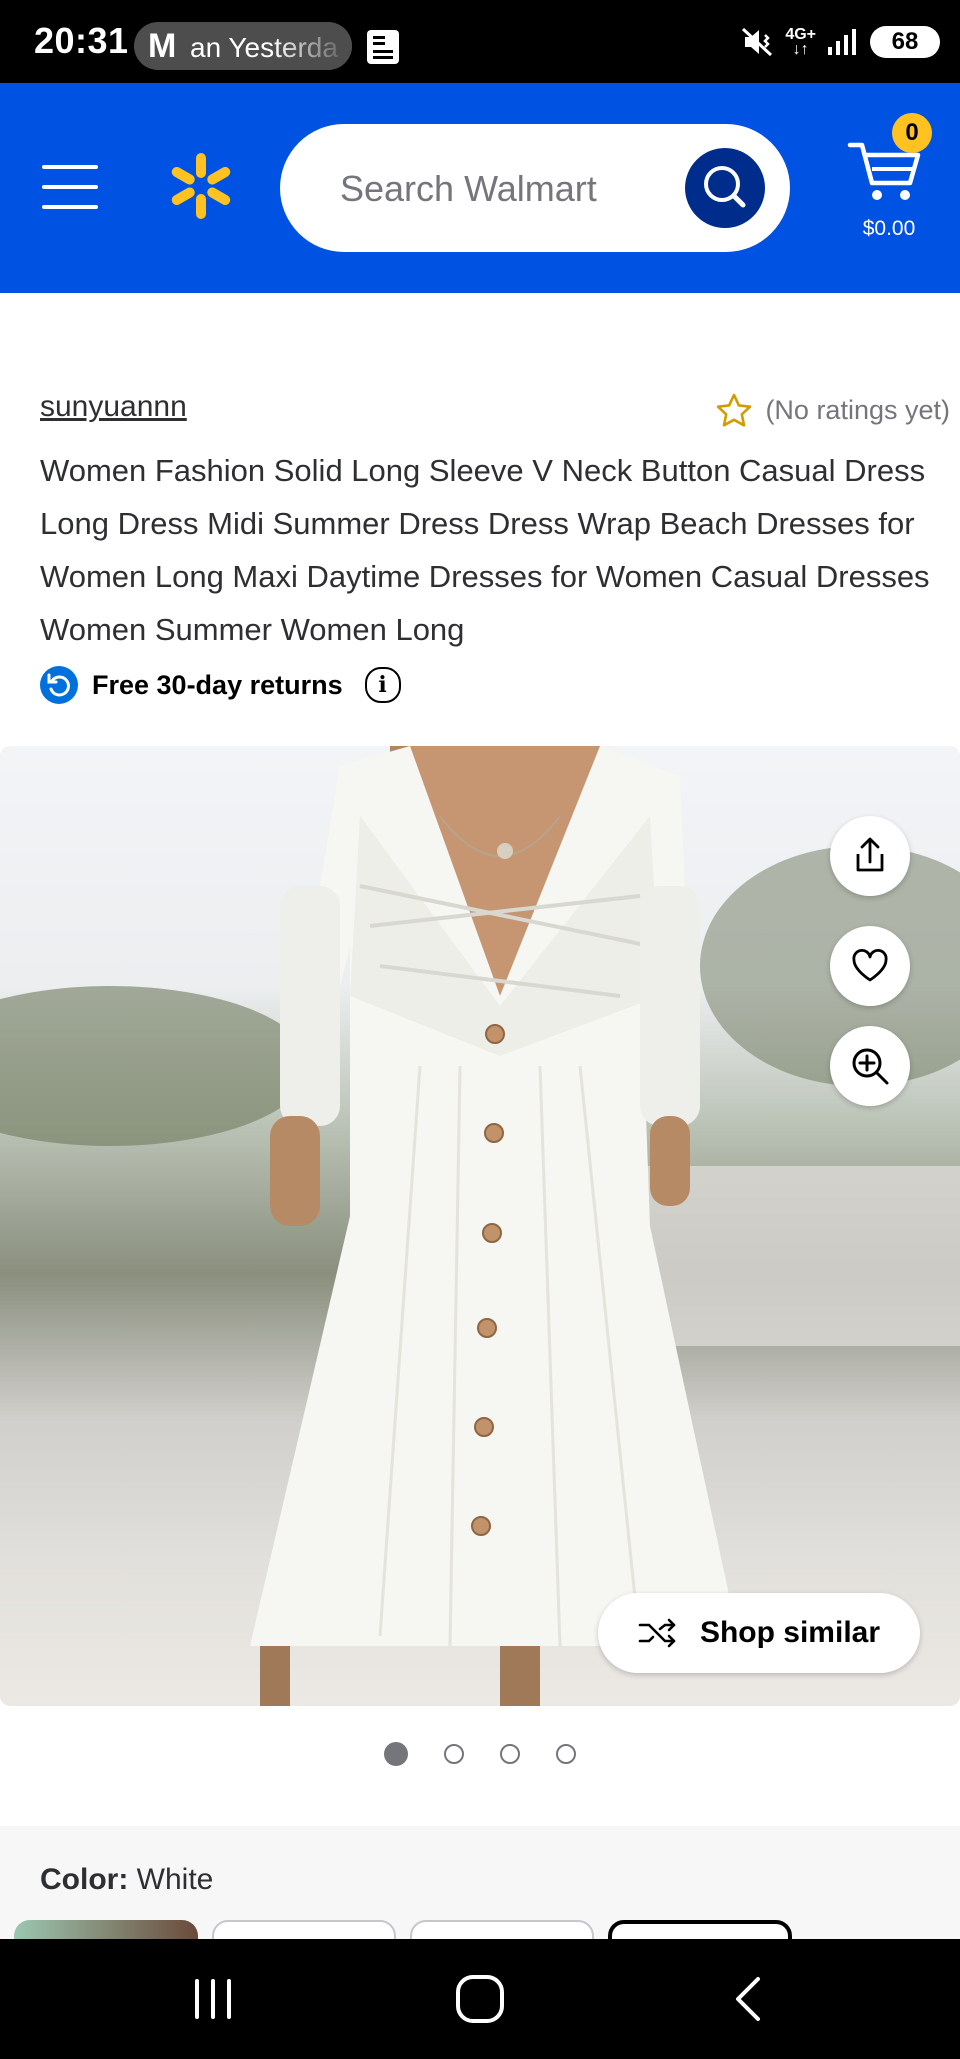 The image size is (960, 2059). I want to click on shop-similar-button: Shop similar, so click(759, 1633).